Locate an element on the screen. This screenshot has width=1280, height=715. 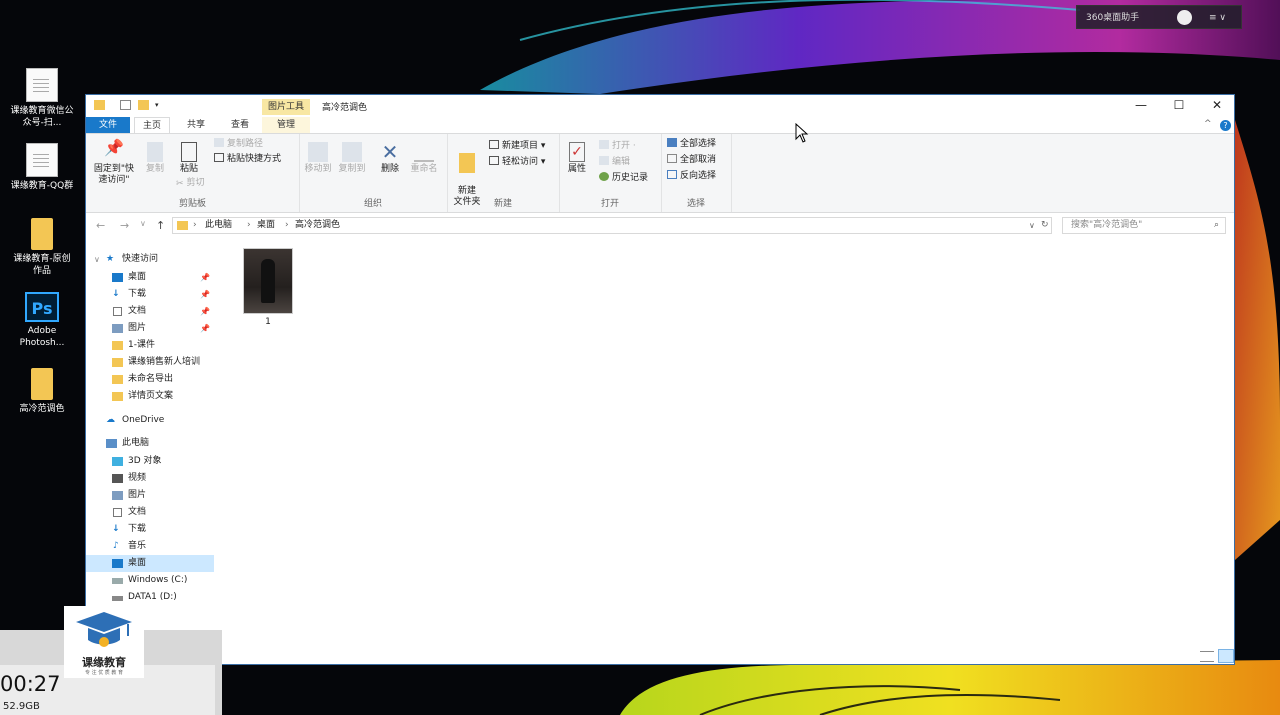
new-folder-quick-icon is located at coordinates (143, 105).